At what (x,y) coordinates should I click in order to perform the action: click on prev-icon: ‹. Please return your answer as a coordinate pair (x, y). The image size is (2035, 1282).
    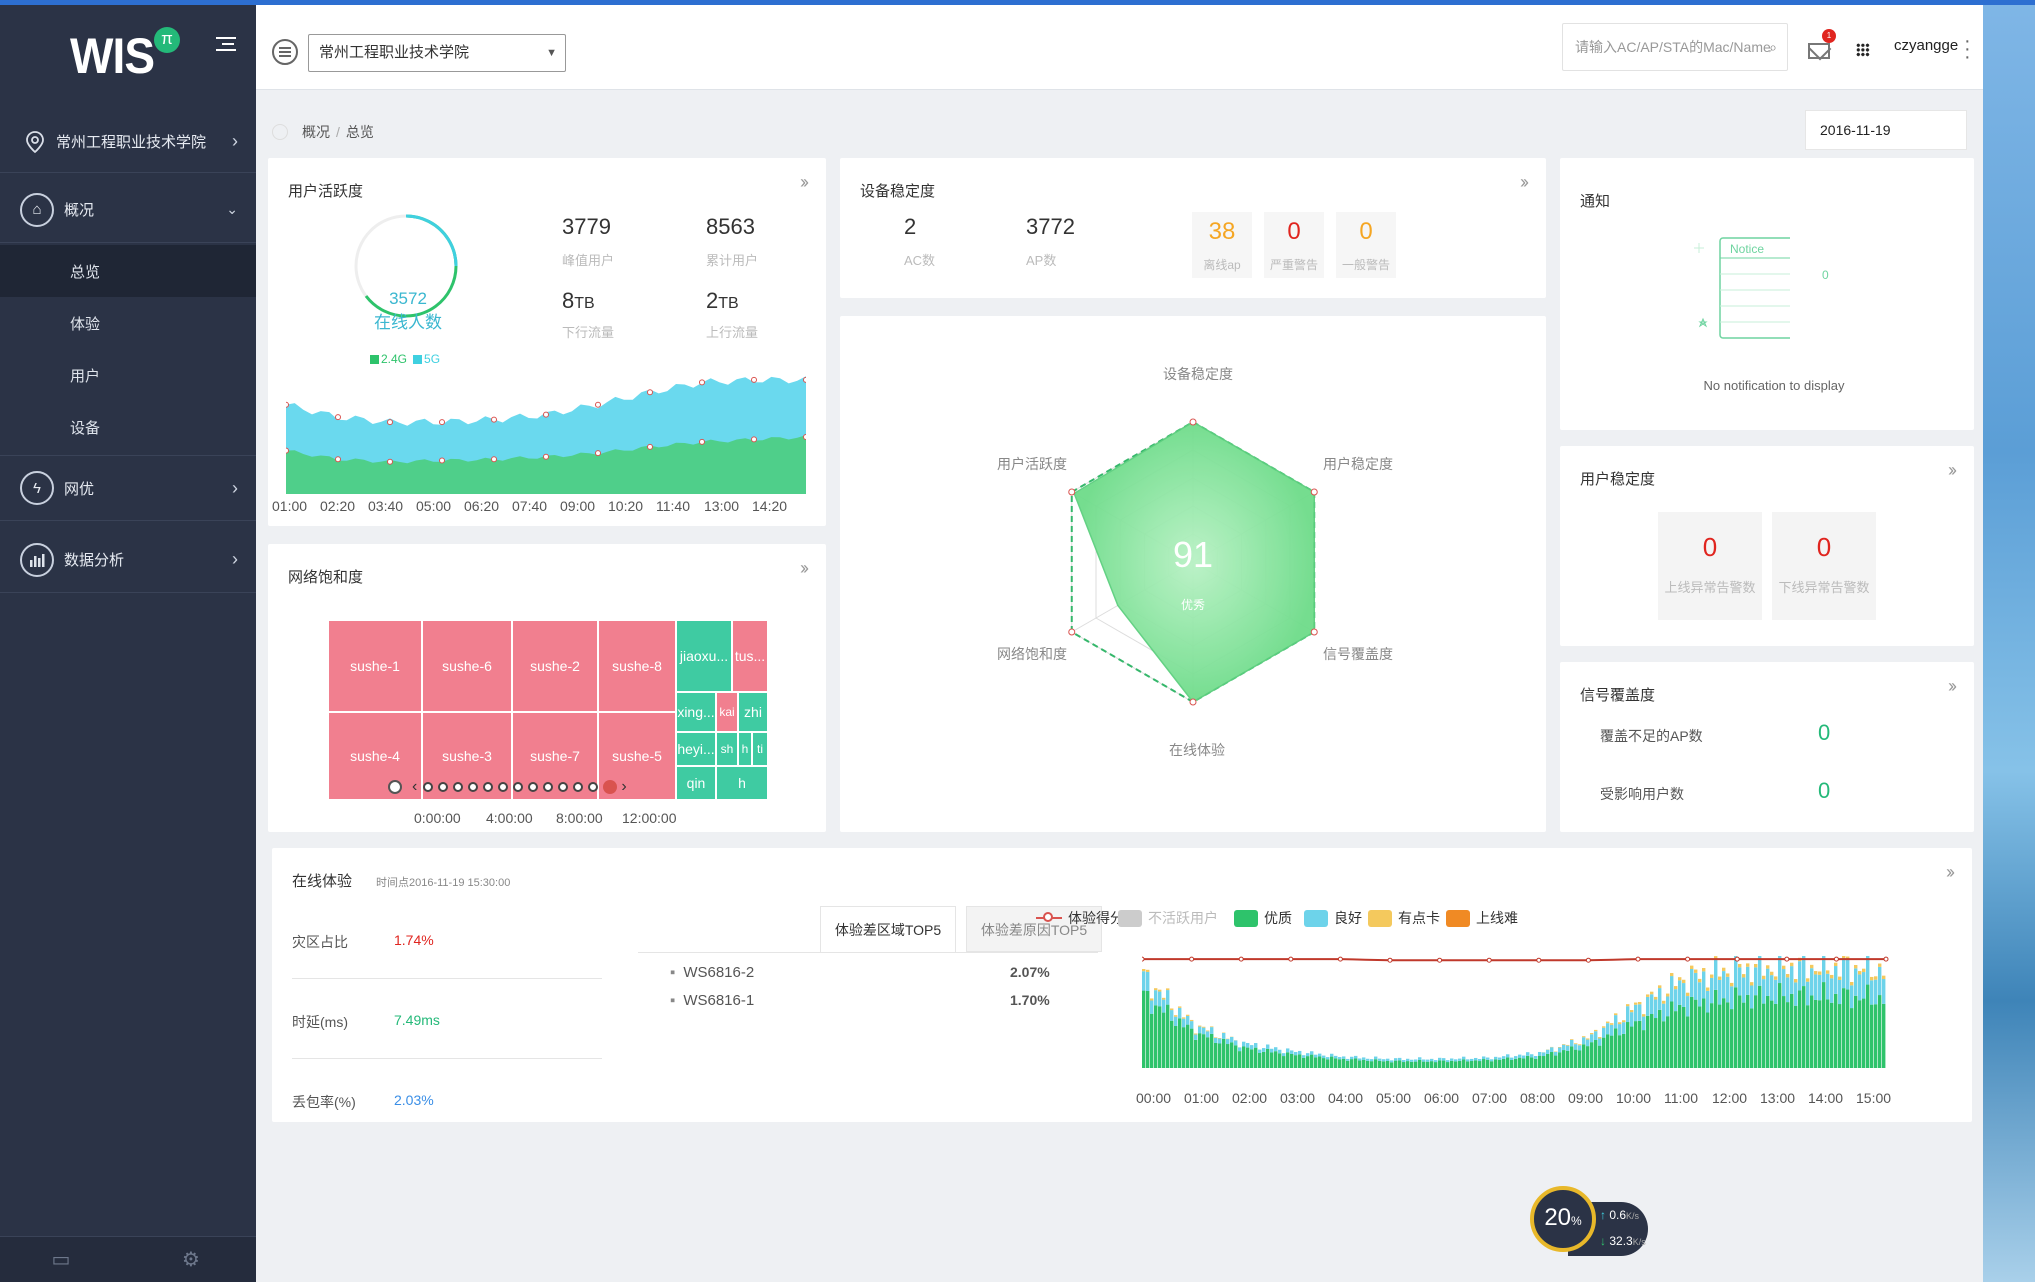
    Looking at the image, I should click on (414, 787).